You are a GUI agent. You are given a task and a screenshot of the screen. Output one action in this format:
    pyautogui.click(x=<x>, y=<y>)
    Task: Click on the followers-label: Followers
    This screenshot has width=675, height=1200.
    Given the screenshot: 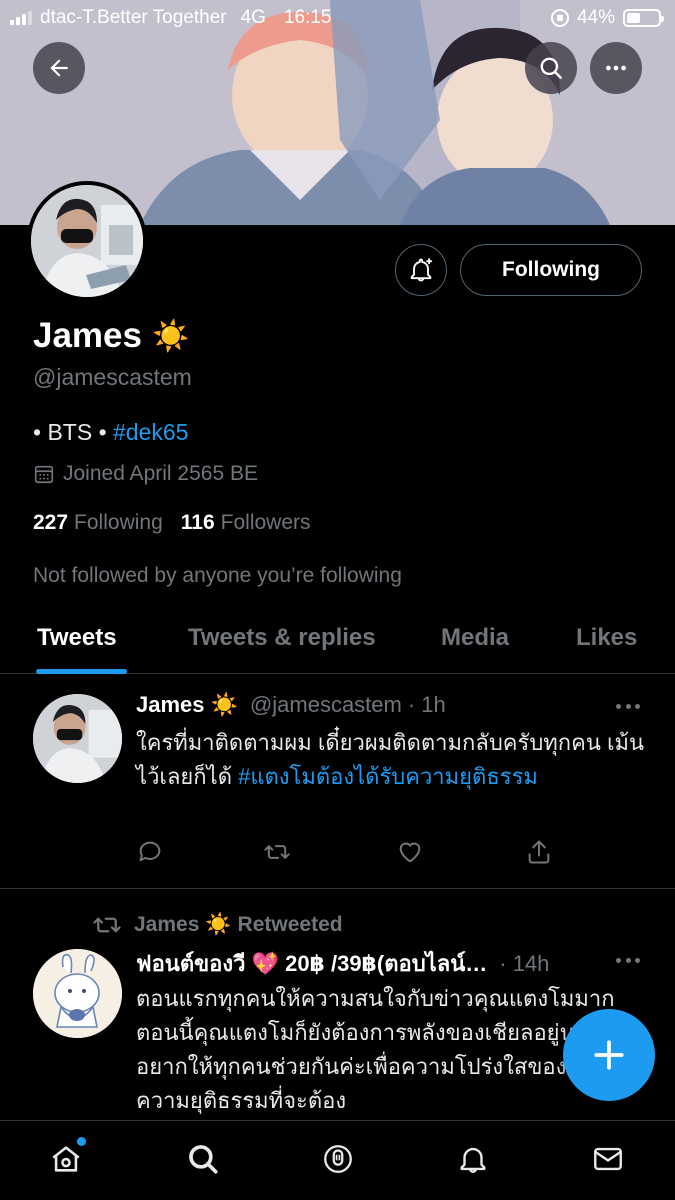 What is the action you would take?
    pyautogui.click(x=265, y=522)
    